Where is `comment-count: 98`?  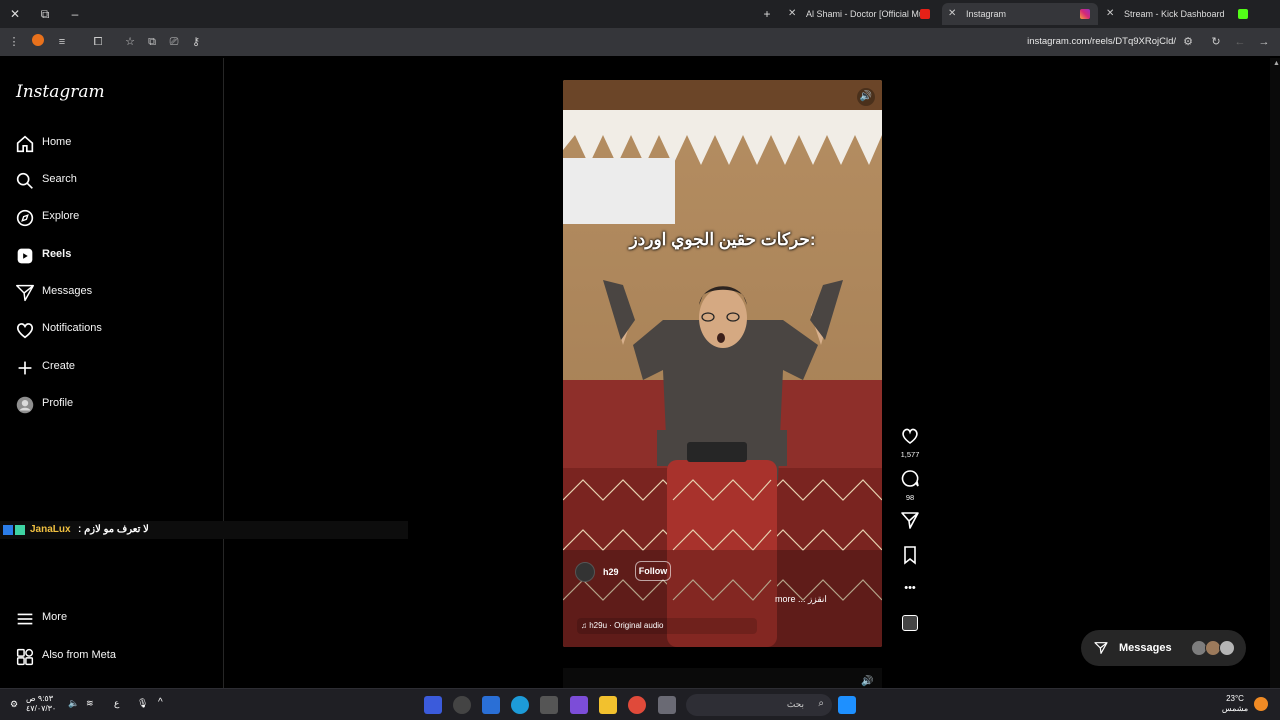
comment-count: 98 is located at coordinates (910, 497).